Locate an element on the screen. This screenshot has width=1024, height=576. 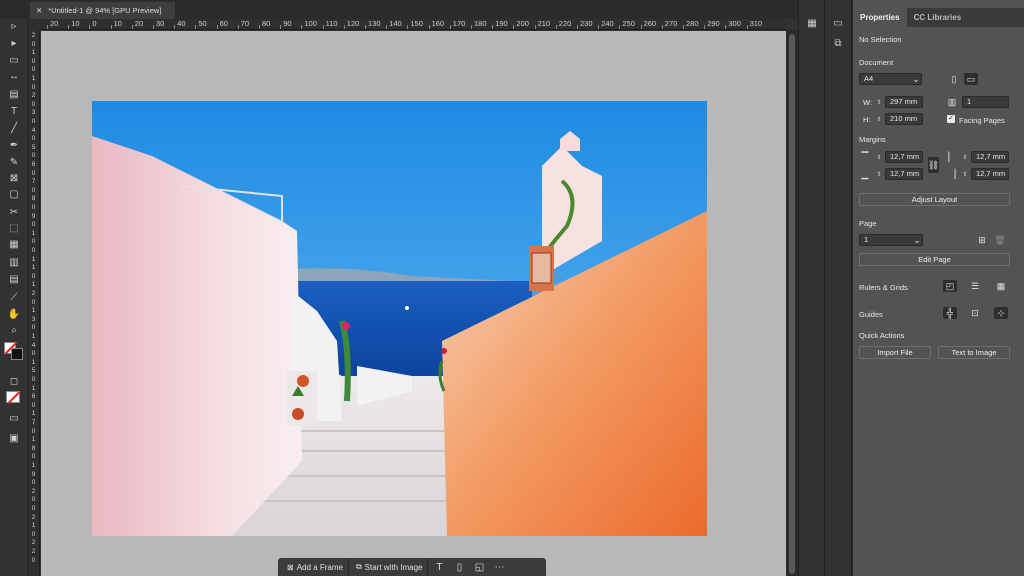
page-tool-icon: ▭ is located at coordinates (14, 60).